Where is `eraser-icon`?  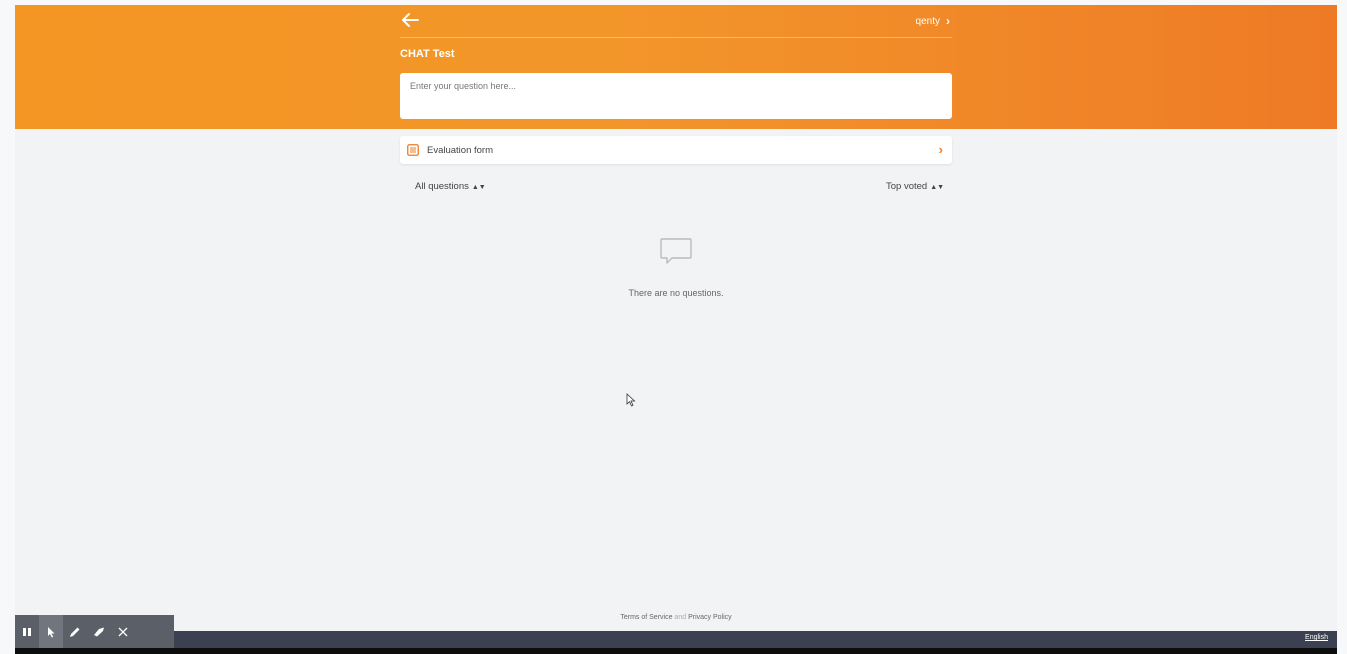
eraser-icon is located at coordinates (99, 631).